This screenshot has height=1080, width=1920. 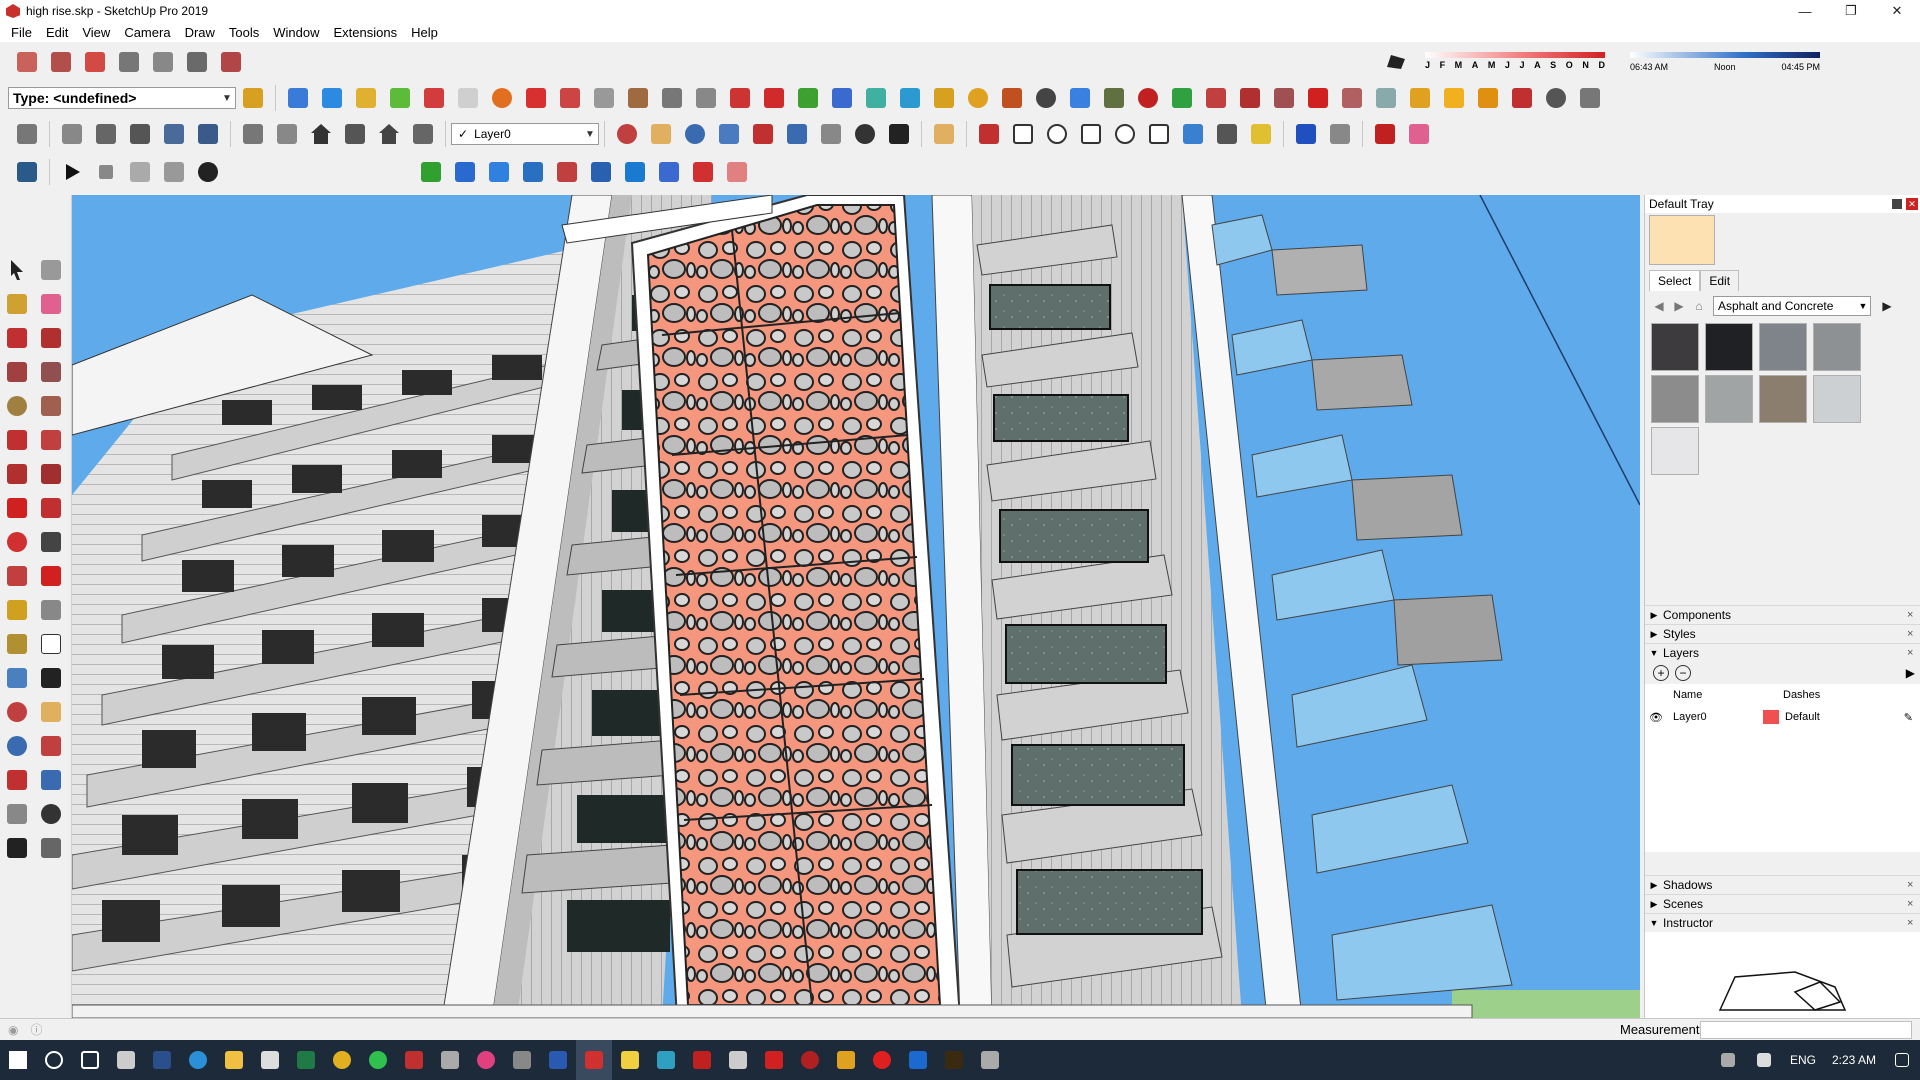 What do you see at coordinates (1782, 922) in the screenshot?
I see `panel-instructor: ▼ Instructor ×` at bounding box center [1782, 922].